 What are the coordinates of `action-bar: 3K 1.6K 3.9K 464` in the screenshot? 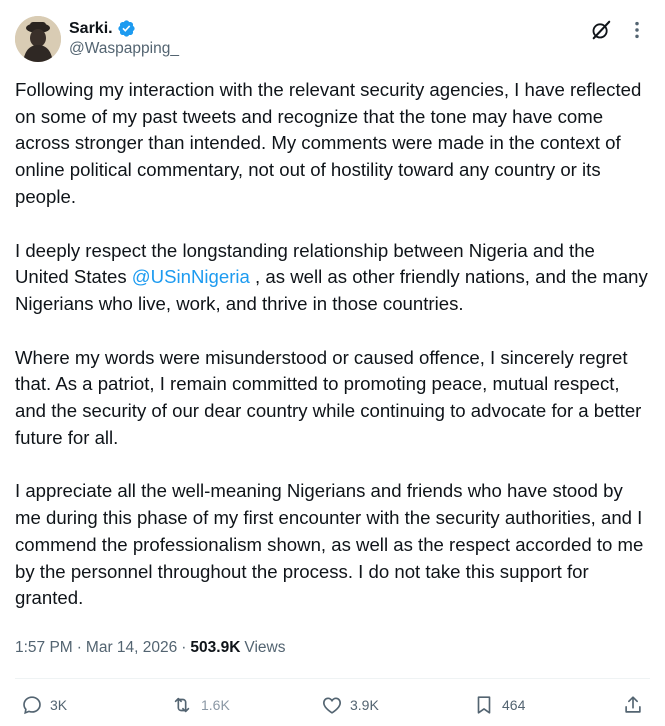 It's located at (332, 707).